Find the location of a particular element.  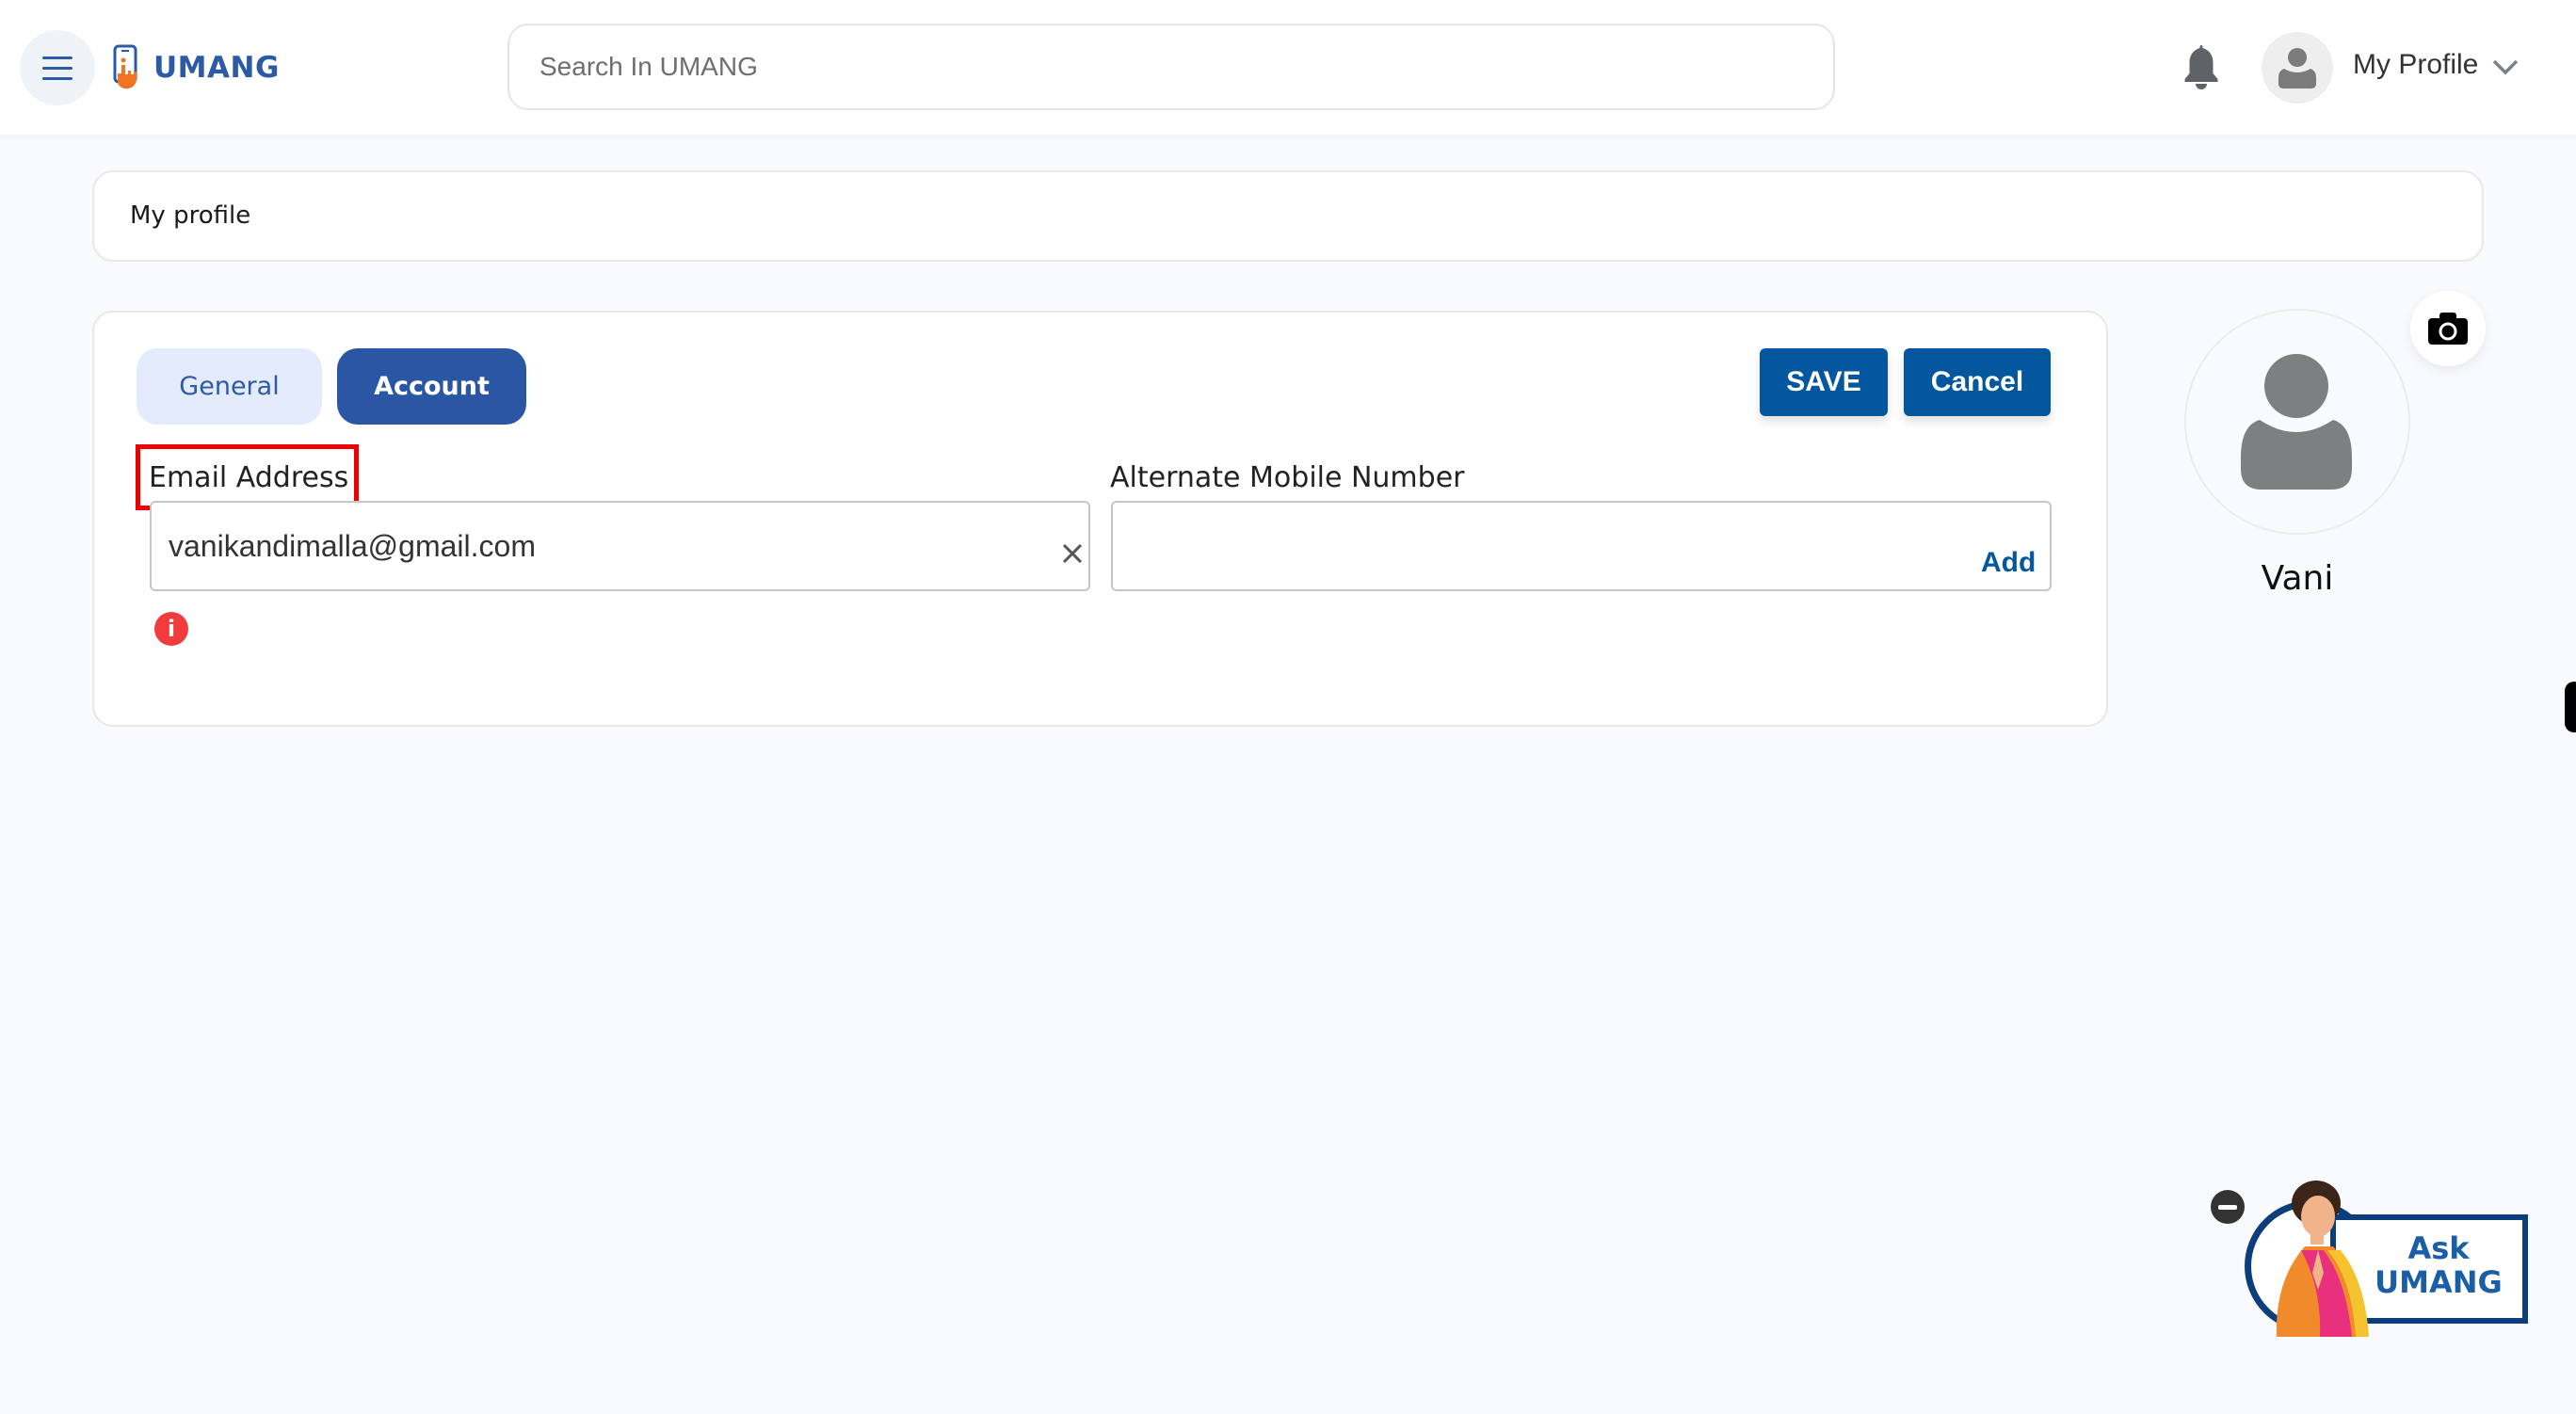

profile-dropdown-toggle is located at coordinates (2505, 66).